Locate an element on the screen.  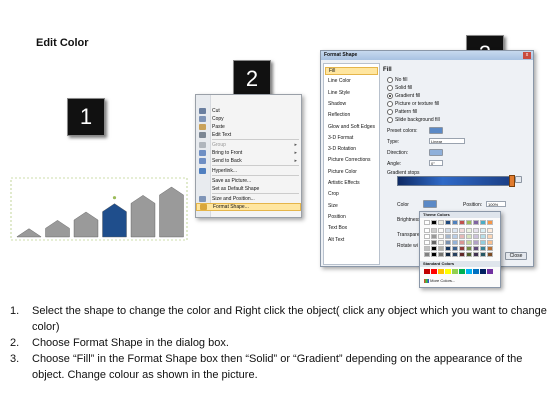
menu-item-cut: Cut is located at coordinates (248, 111).